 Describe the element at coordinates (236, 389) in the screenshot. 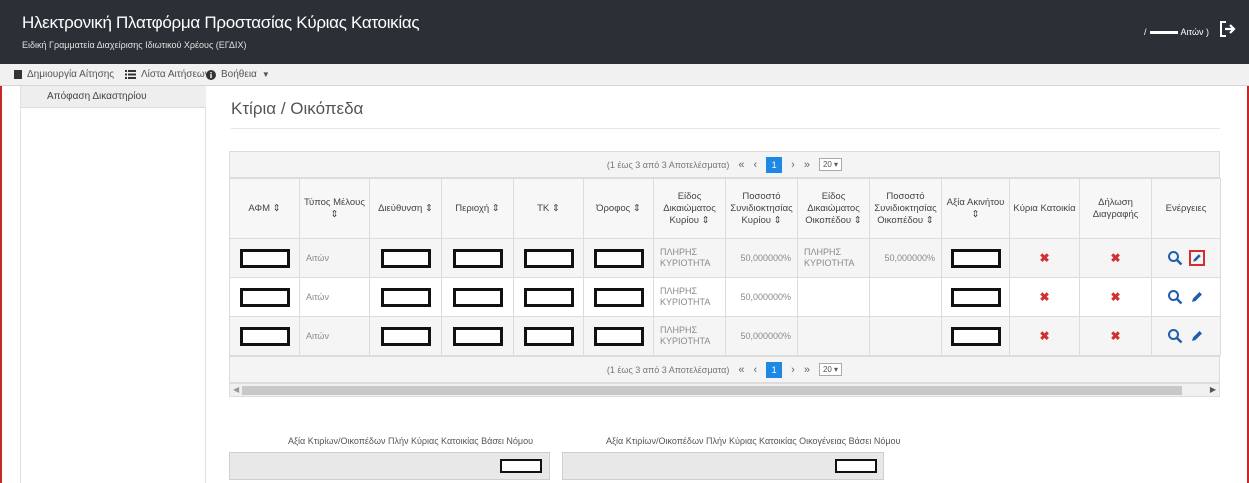

I see `scroll-left-icon: ◀` at that location.